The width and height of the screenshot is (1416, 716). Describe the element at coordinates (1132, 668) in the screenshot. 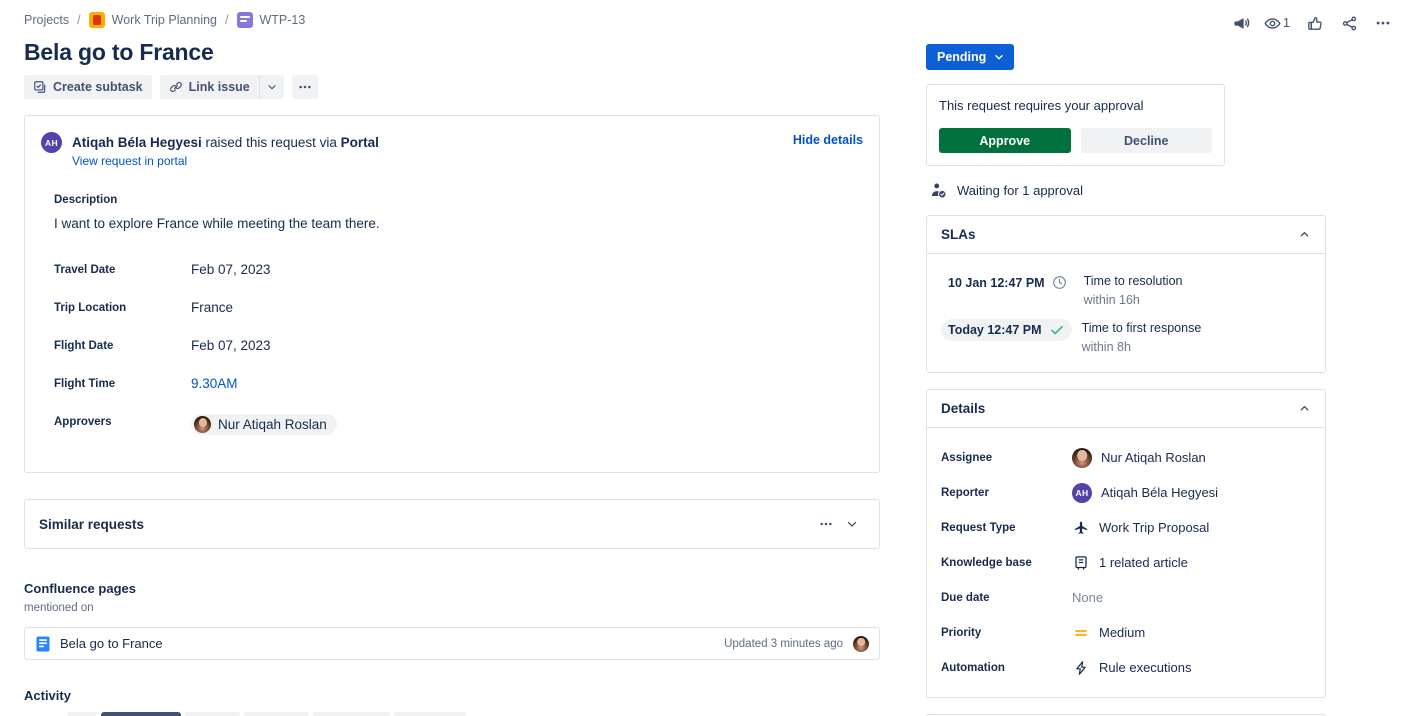

I see `automation-value: Rule executions` at that location.